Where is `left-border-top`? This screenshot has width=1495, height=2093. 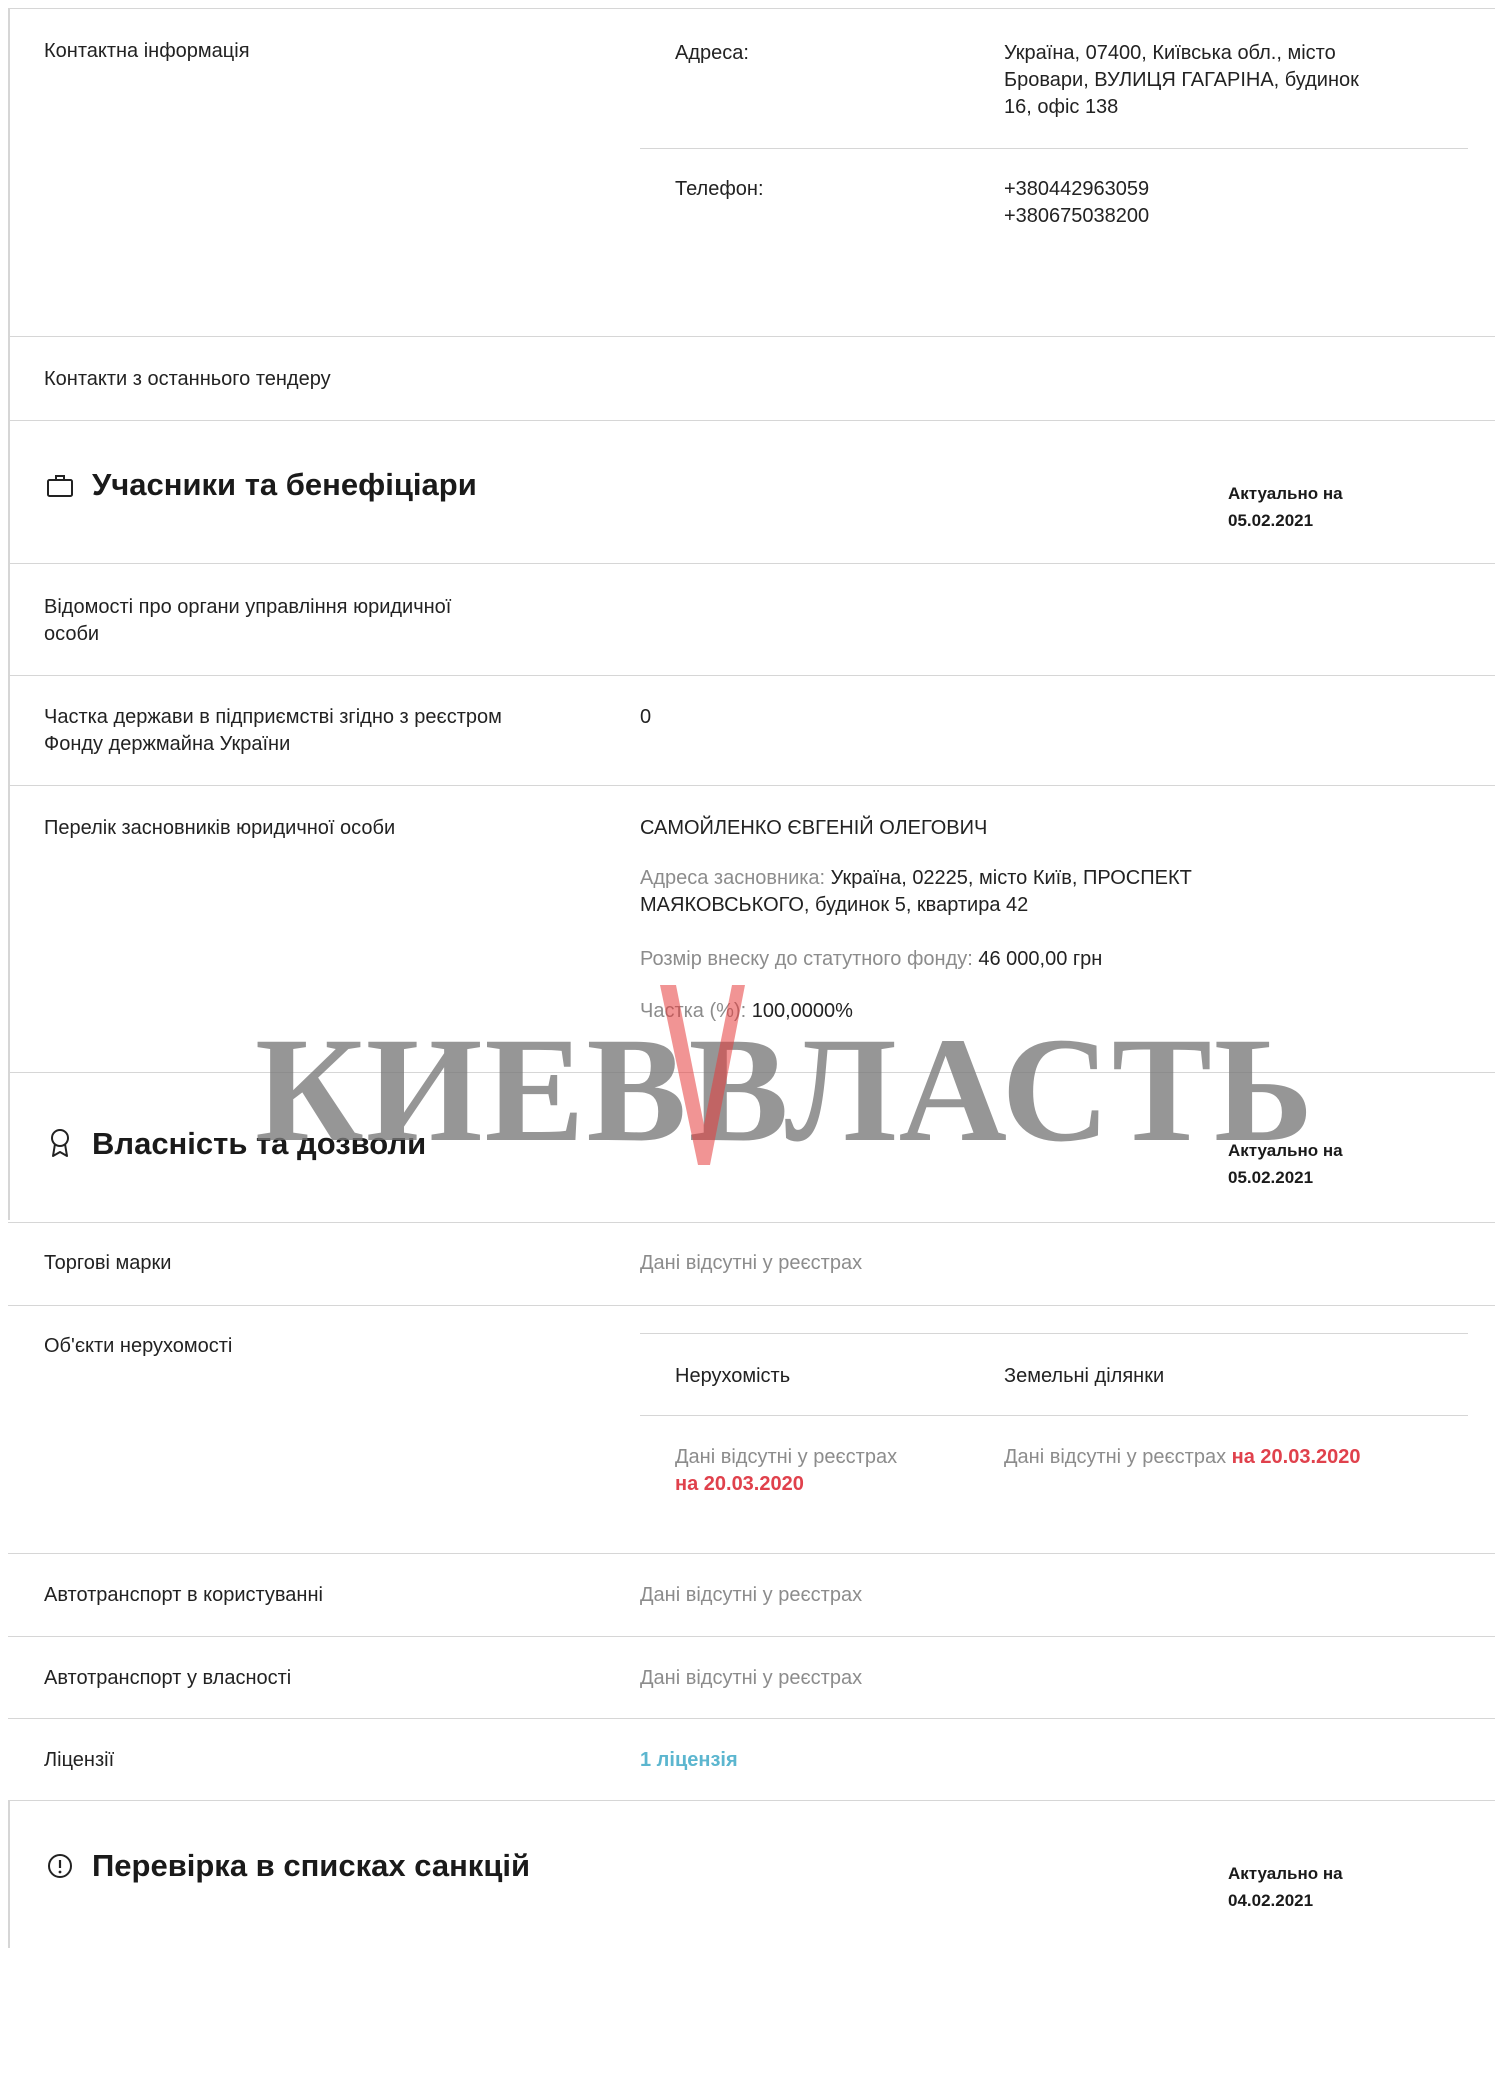 left-border-top is located at coordinates (9, 214).